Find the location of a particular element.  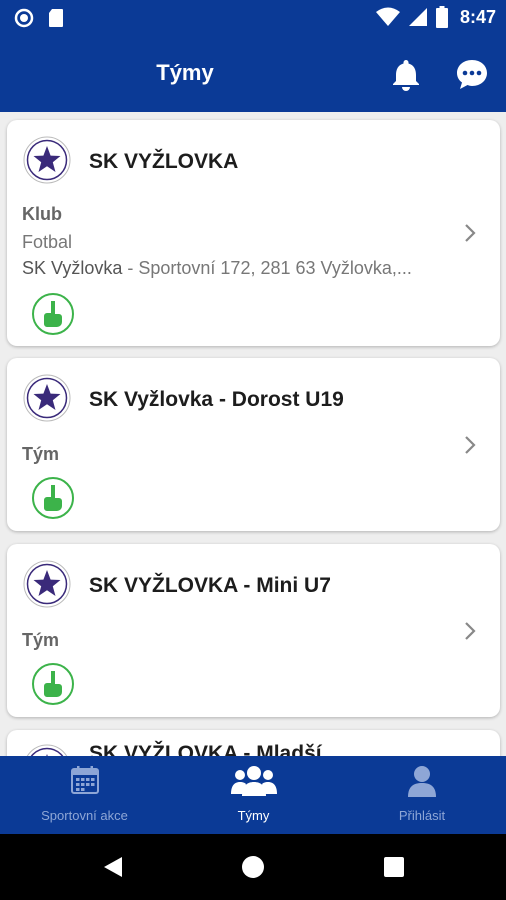

nav-label: Týmy is located at coordinates (253, 815).